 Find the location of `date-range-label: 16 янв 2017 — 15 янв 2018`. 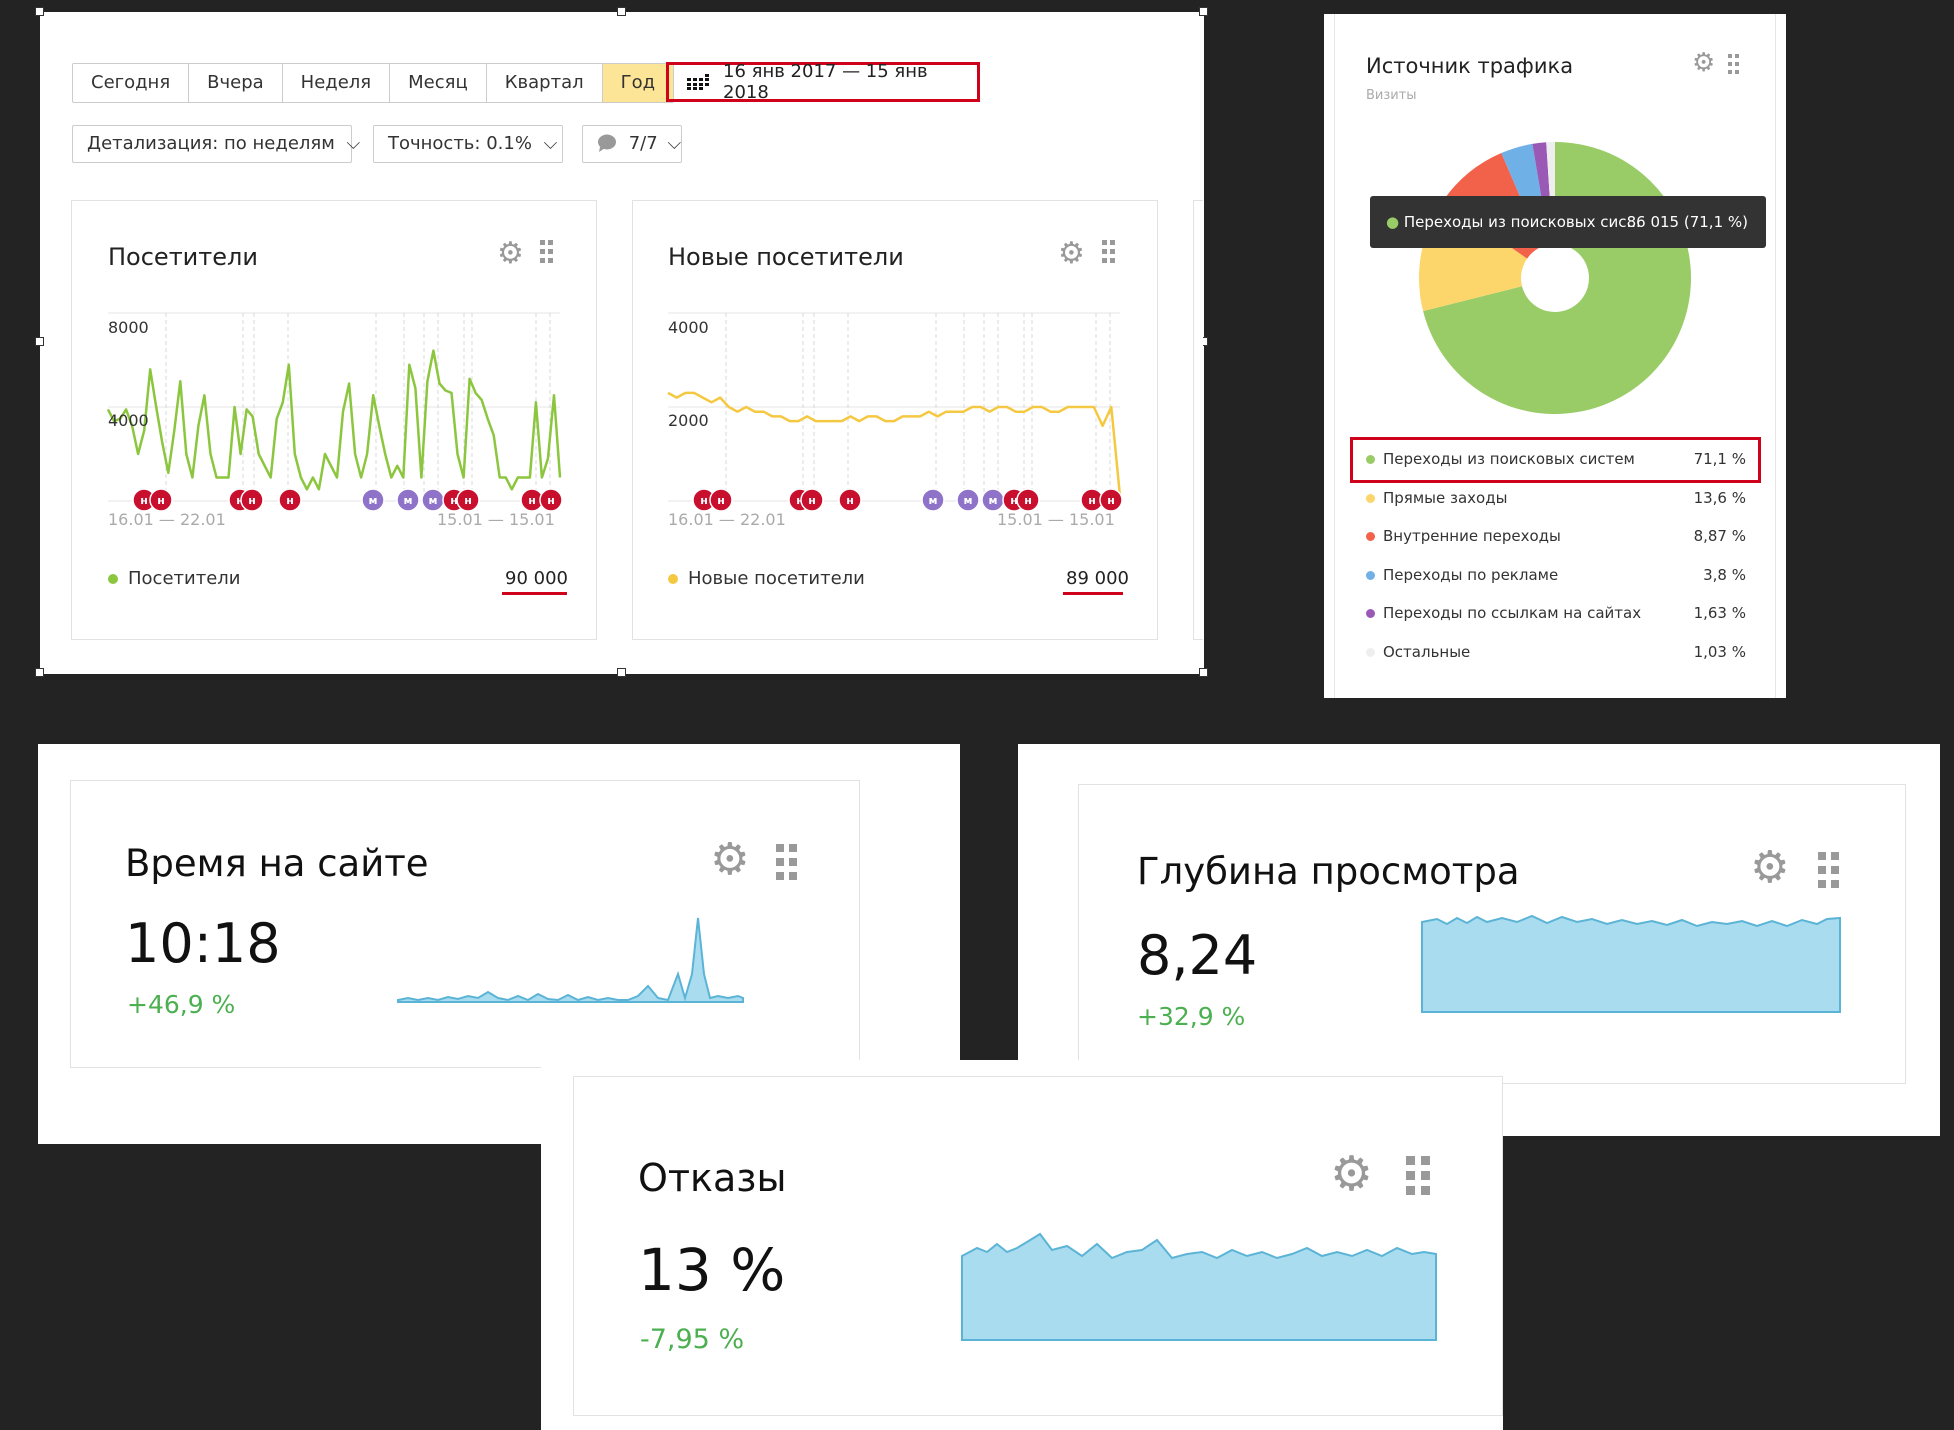

date-range-label: 16 янв 2017 — 15 янв 2018 is located at coordinates (825, 82).